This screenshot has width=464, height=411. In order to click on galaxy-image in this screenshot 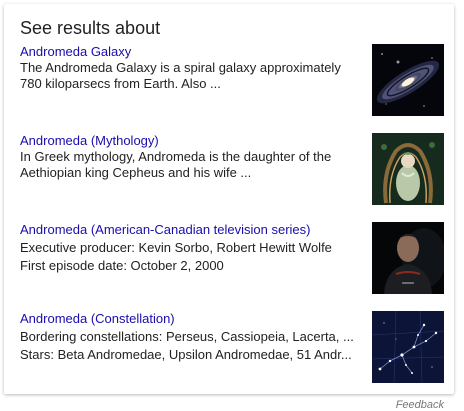, I will do `click(408, 80)`.